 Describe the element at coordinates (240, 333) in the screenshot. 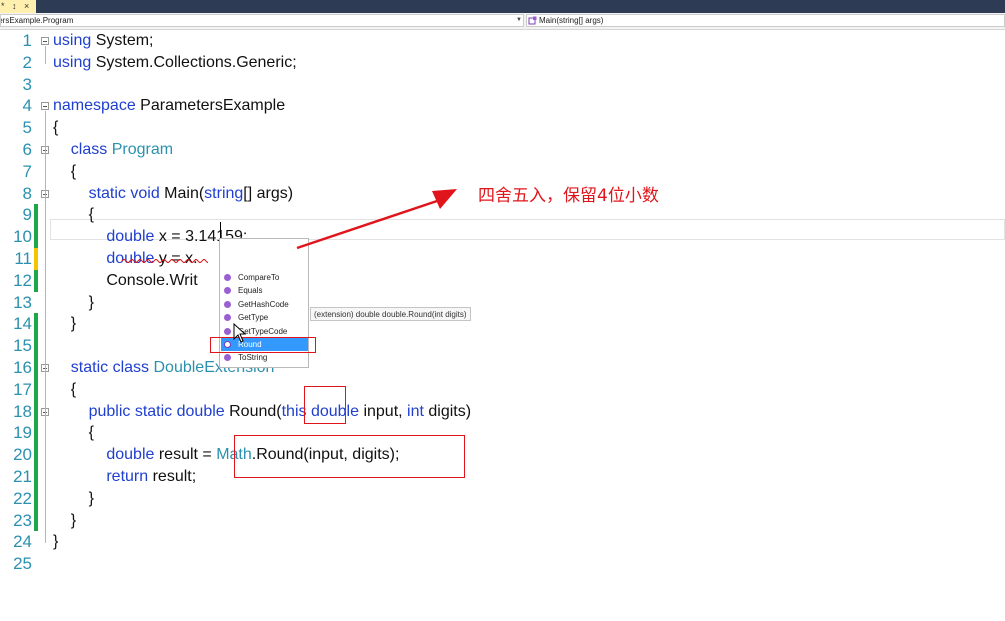

I see `mouse-cursor-icon` at that location.